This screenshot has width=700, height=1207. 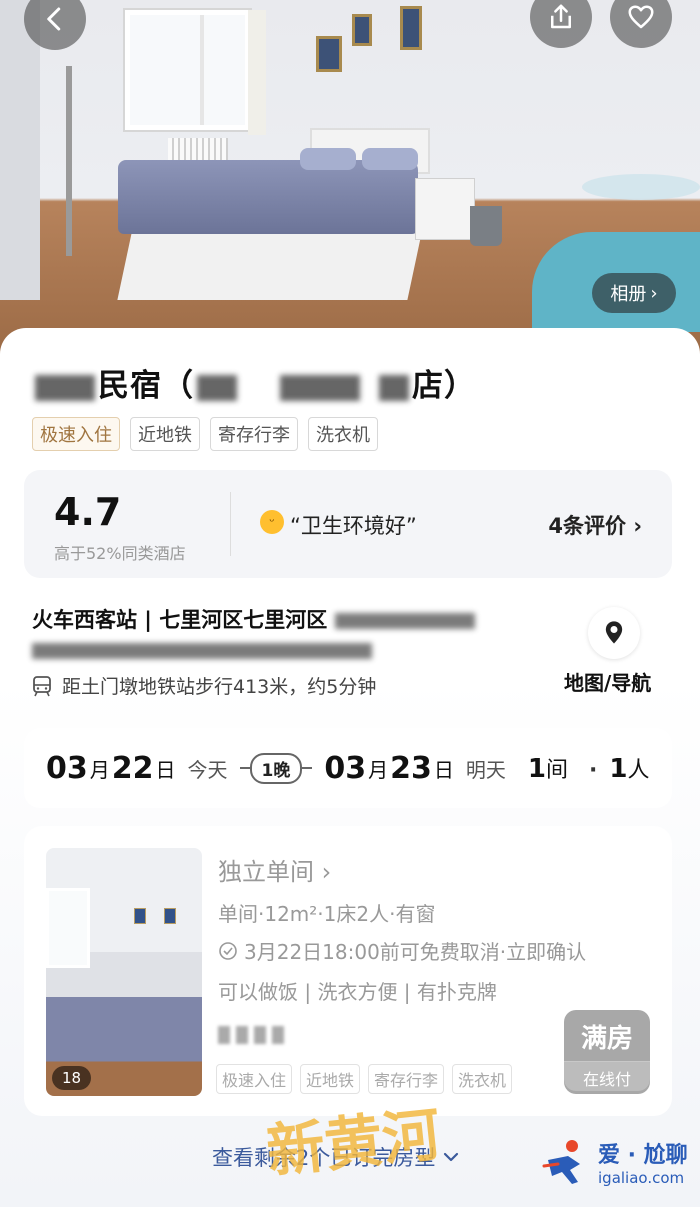 What do you see at coordinates (486, 226) in the screenshot?
I see `photo-bin` at bounding box center [486, 226].